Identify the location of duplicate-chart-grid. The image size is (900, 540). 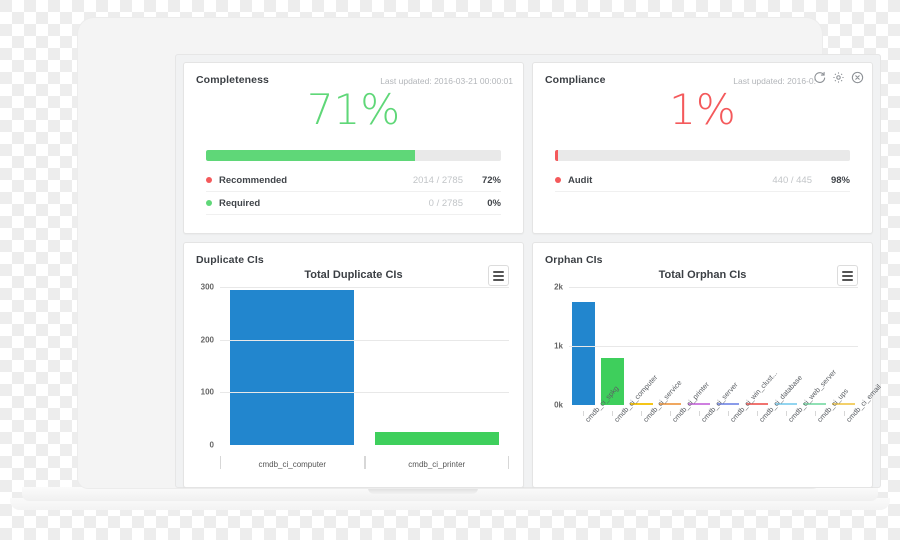
(364, 366).